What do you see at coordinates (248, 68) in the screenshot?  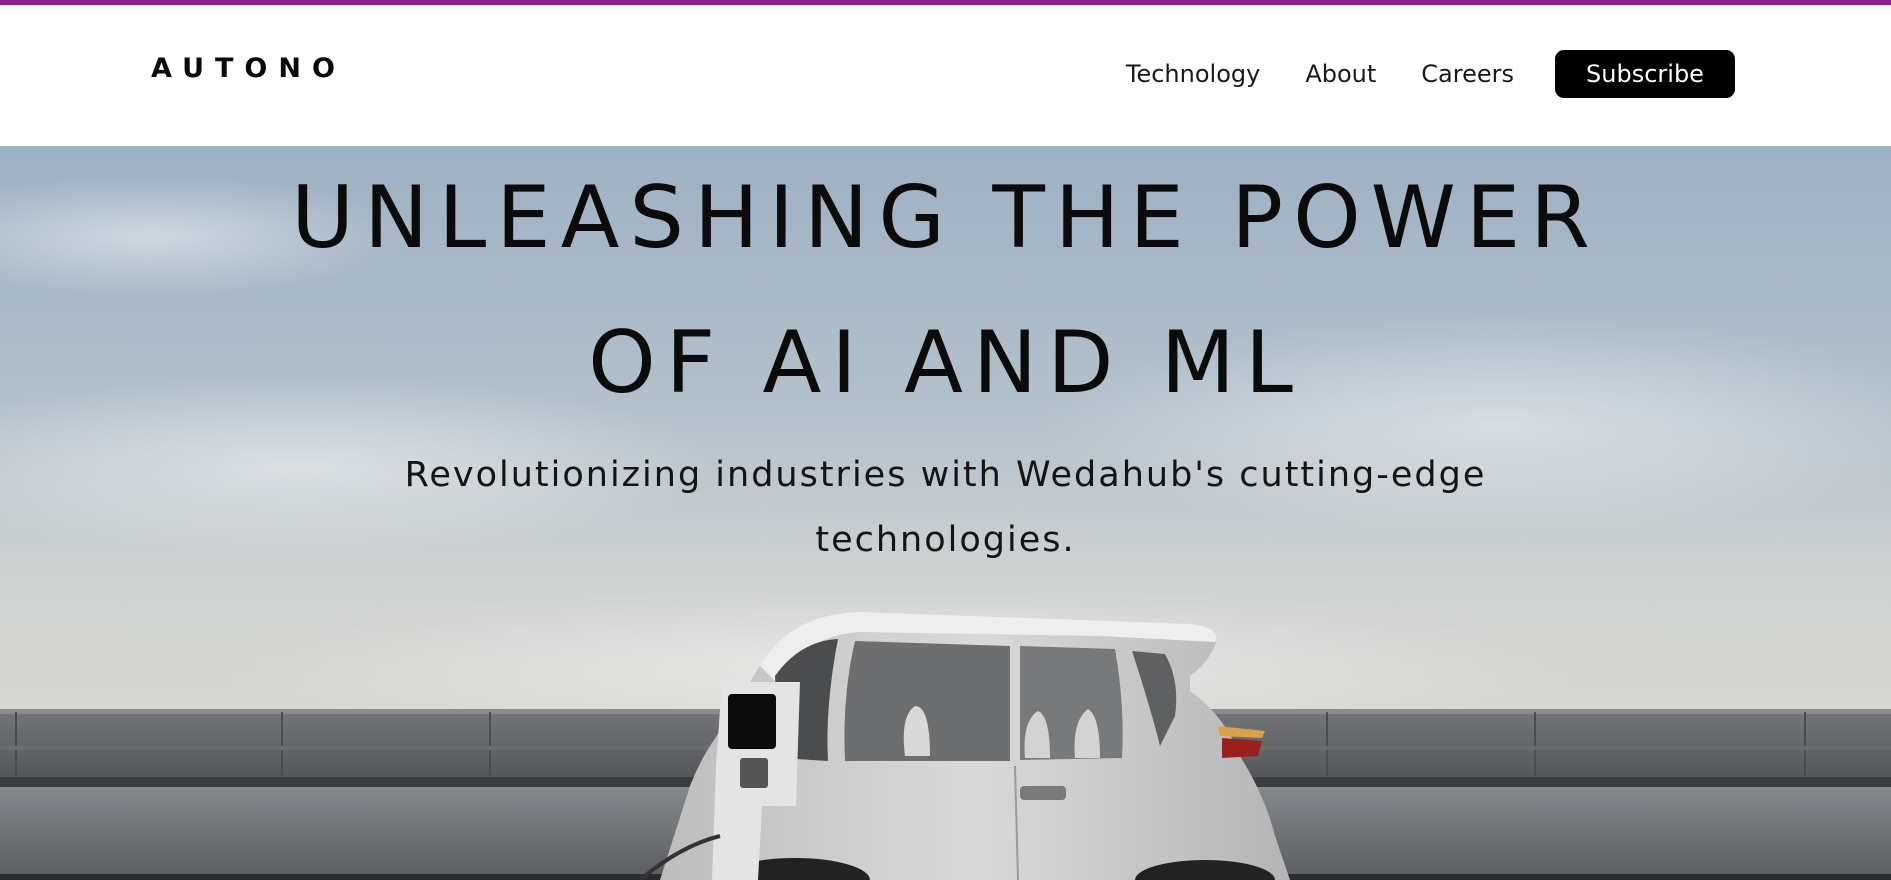 I see `logo: AUTONO` at bounding box center [248, 68].